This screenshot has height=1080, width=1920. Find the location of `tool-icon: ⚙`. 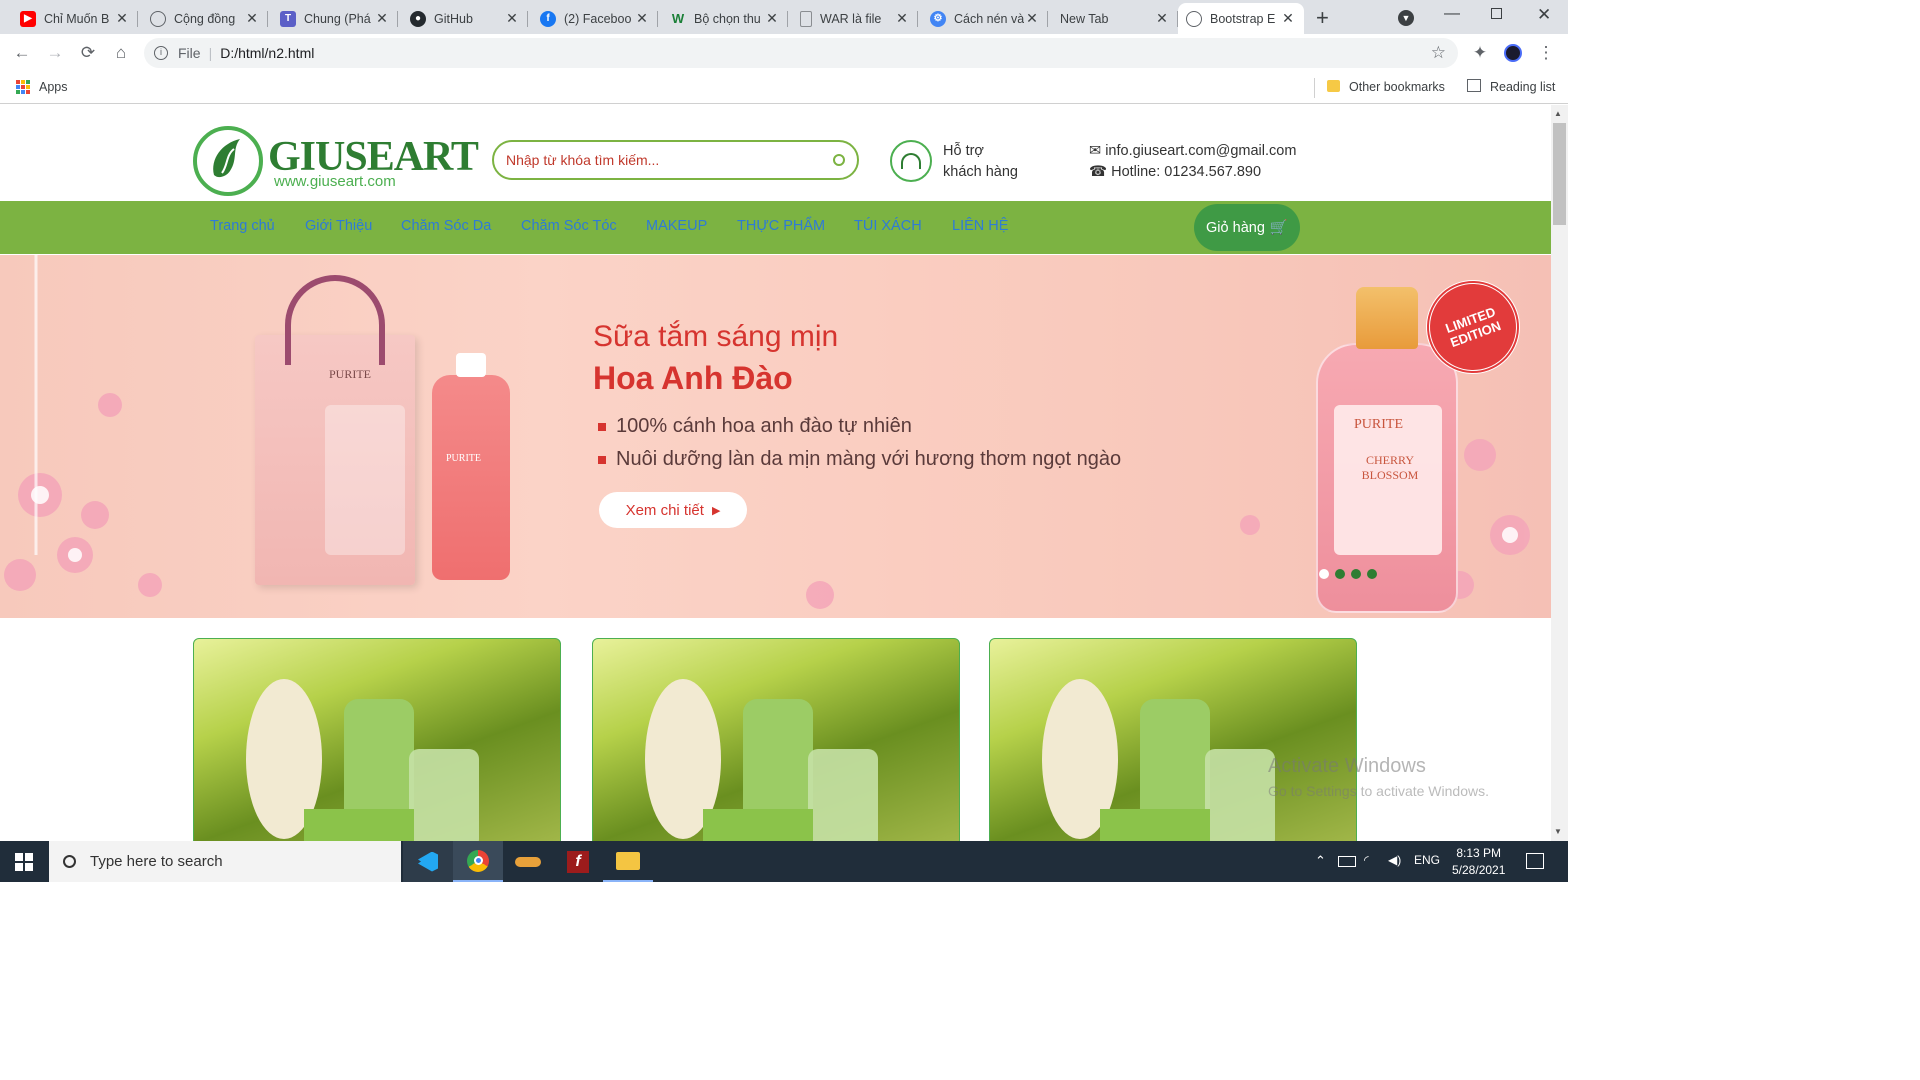

tool-icon: ⚙ is located at coordinates (938, 18).